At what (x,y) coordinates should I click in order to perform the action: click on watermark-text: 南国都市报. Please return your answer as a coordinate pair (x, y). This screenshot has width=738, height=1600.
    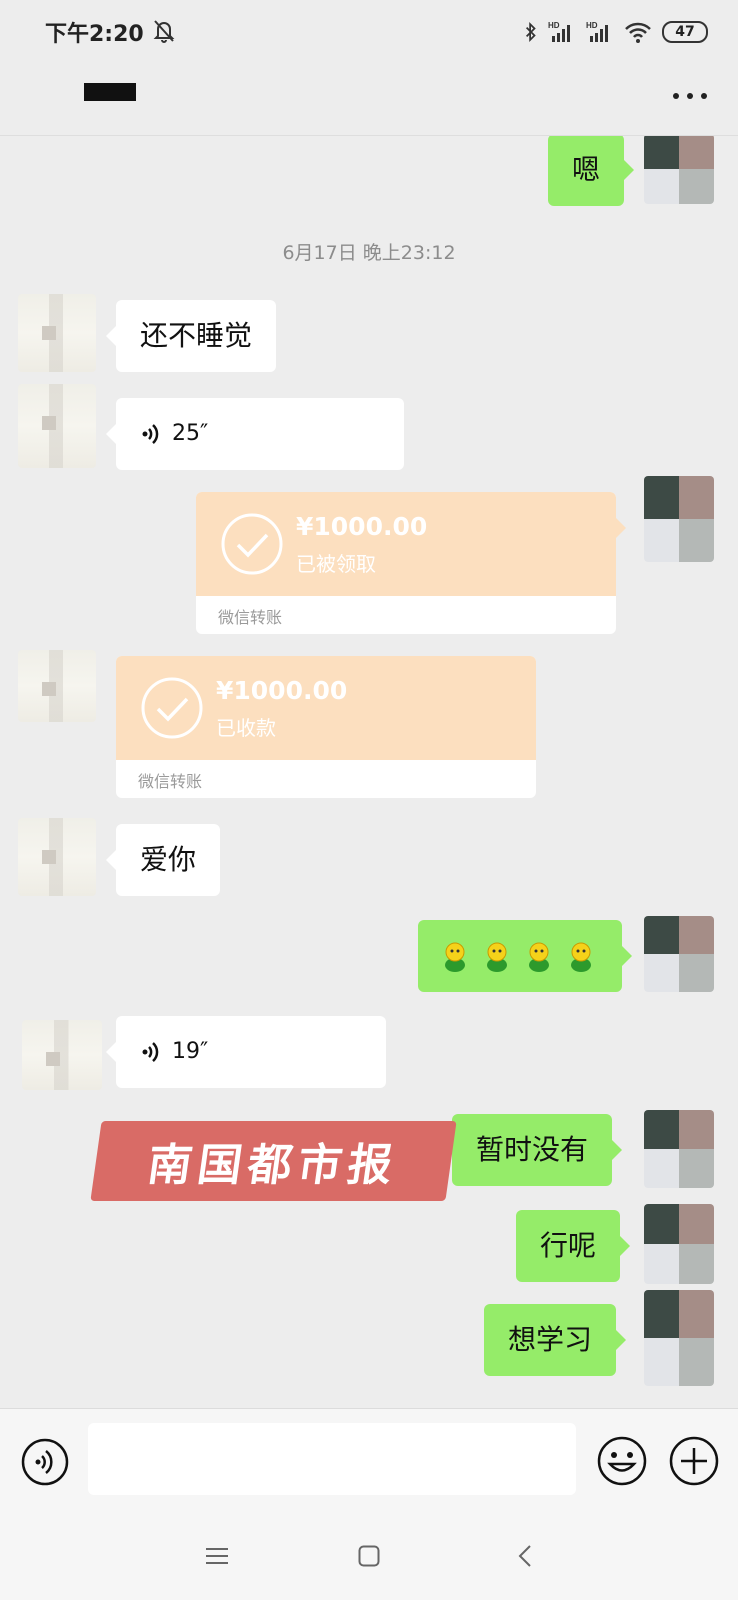
    Looking at the image, I should click on (273, 1165).